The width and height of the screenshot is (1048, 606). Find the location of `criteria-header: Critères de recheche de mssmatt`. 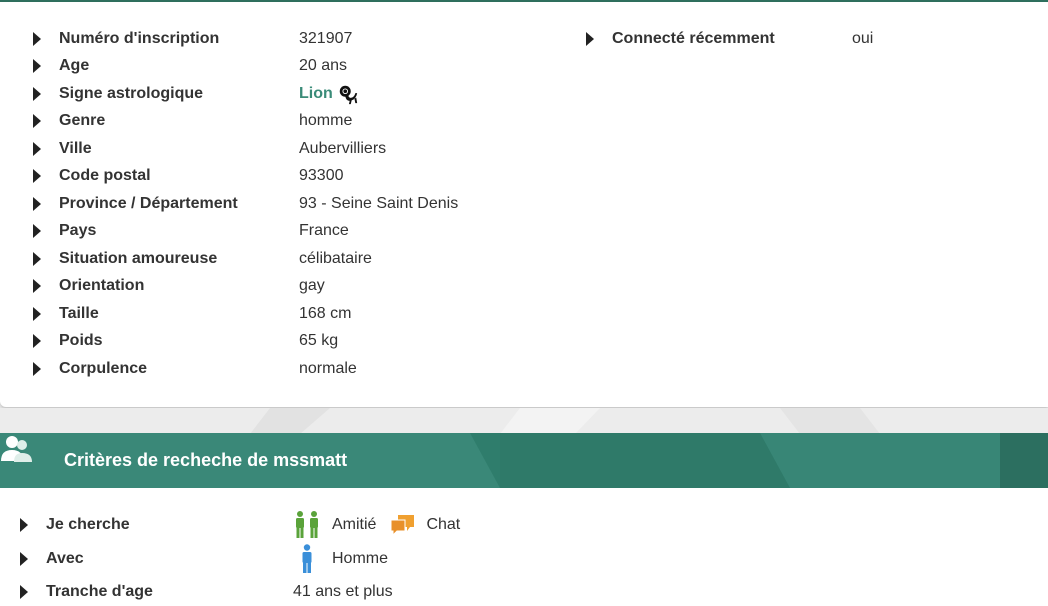

criteria-header: Critères de recheche de mssmatt is located at coordinates (524, 460).